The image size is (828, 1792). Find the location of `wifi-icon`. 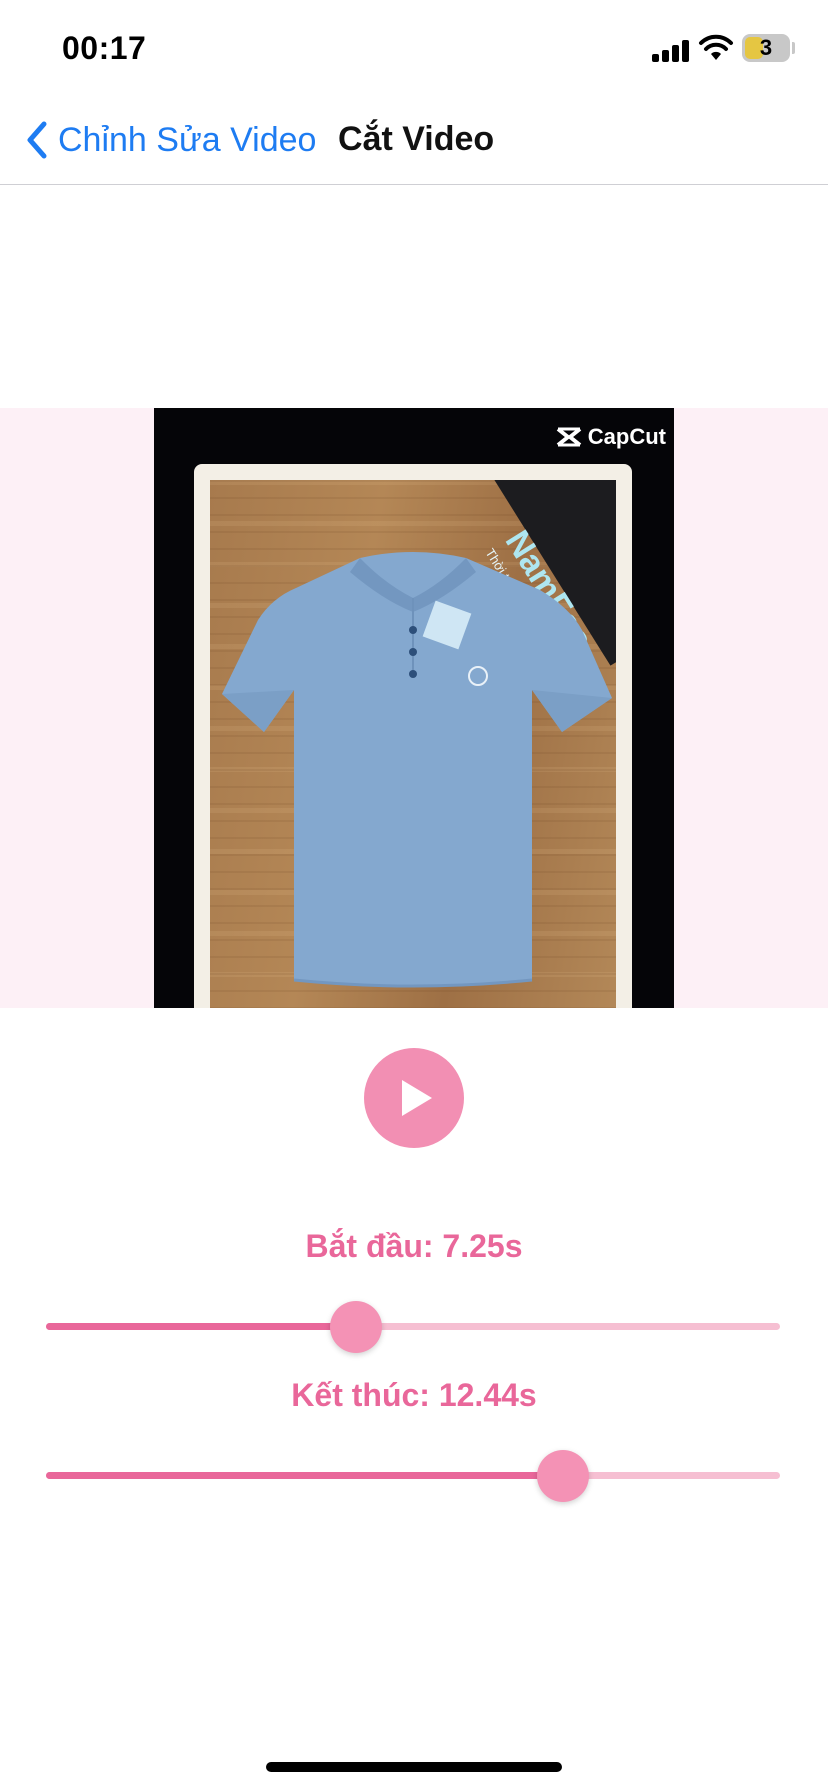

wifi-icon is located at coordinates (716, 47).